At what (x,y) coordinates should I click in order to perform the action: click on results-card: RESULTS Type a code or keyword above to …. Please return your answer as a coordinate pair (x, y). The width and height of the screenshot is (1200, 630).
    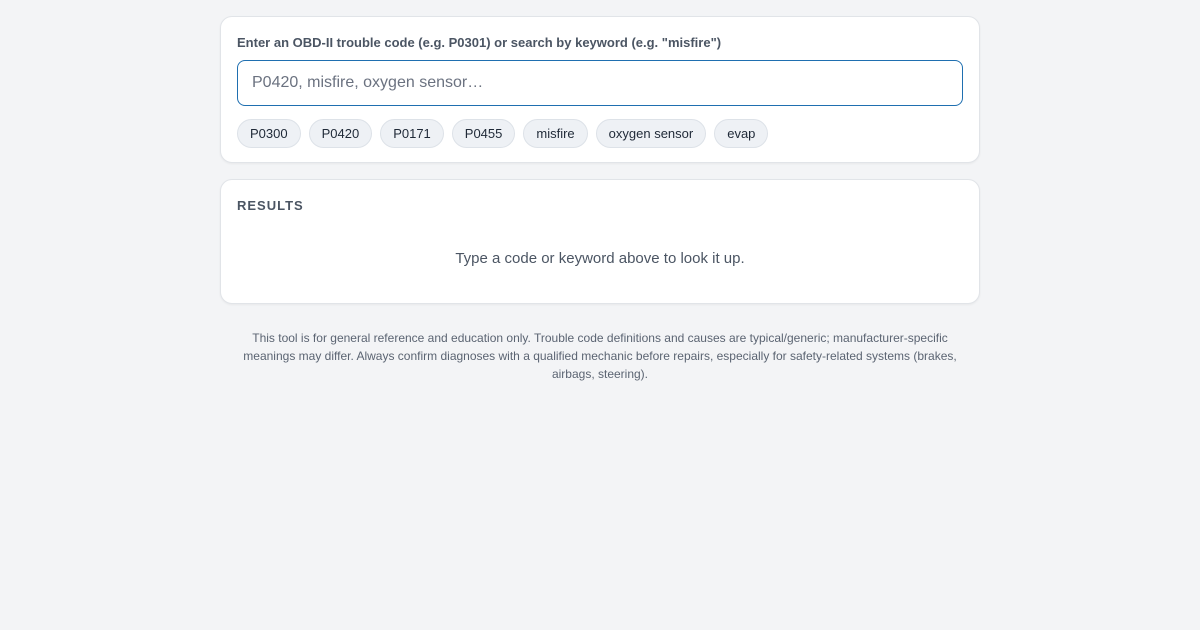
    Looking at the image, I should click on (600, 241).